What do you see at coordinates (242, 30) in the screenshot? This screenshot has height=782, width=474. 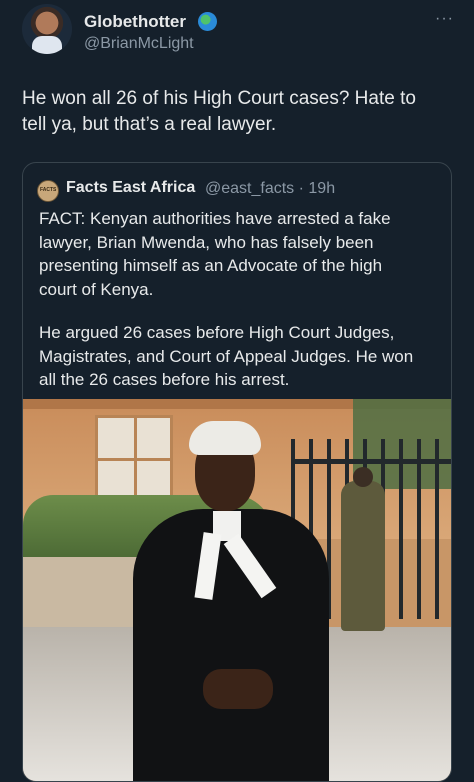 I see `tweet-header: Globethotter @BrianMcLight ···` at bounding box center [242, 30].